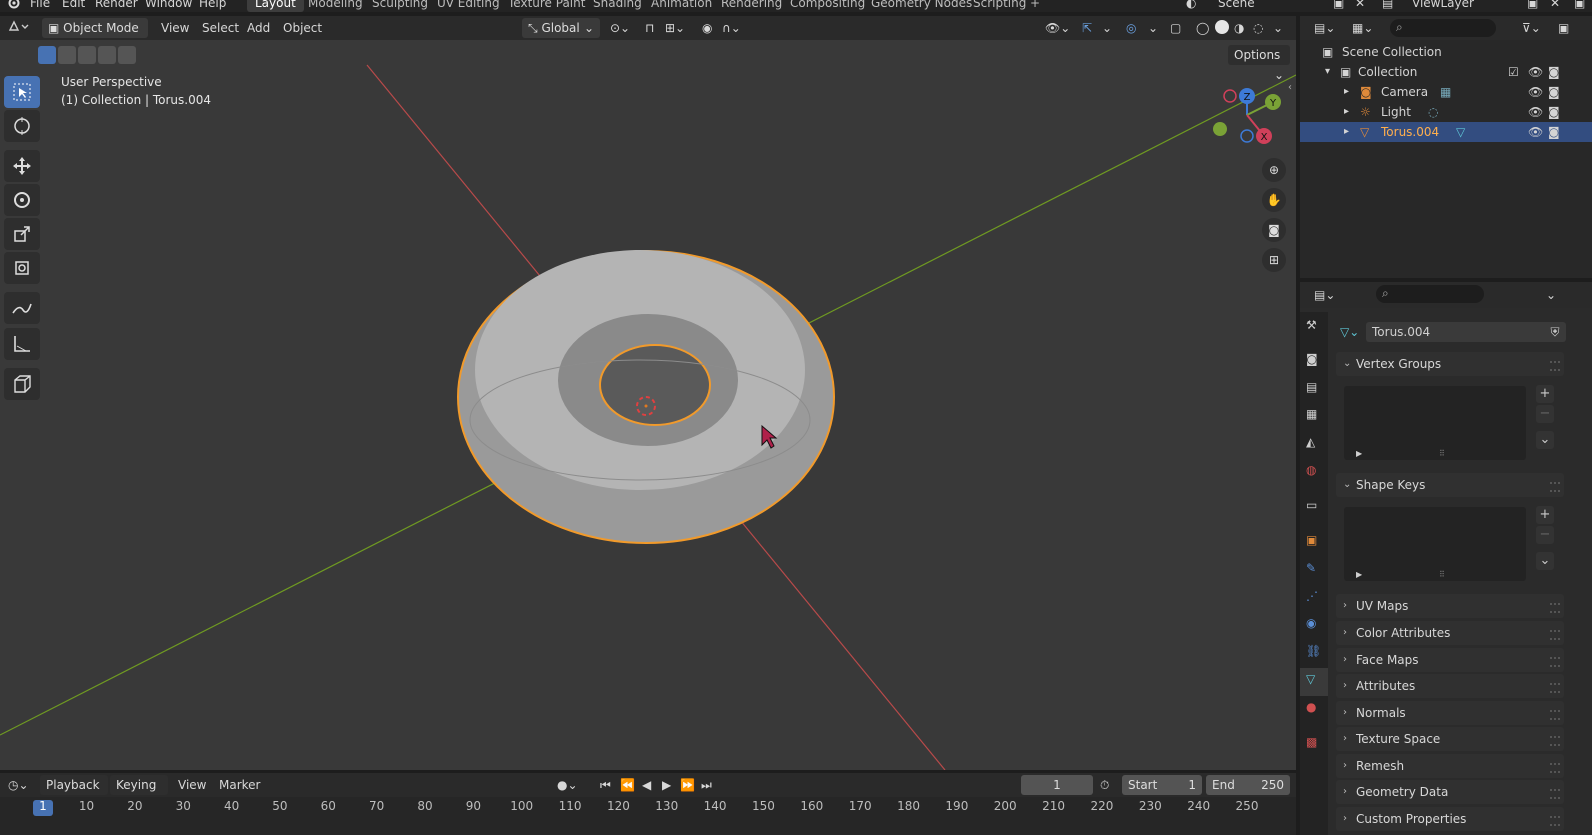 The width and height of the screenshot is (1592, 835). Describe the element at coordinates (1446, 92) in the screenshot. I see `outliner-row-camera: ▸ ◙ Camera ▦ 👁 ◙` at that location.